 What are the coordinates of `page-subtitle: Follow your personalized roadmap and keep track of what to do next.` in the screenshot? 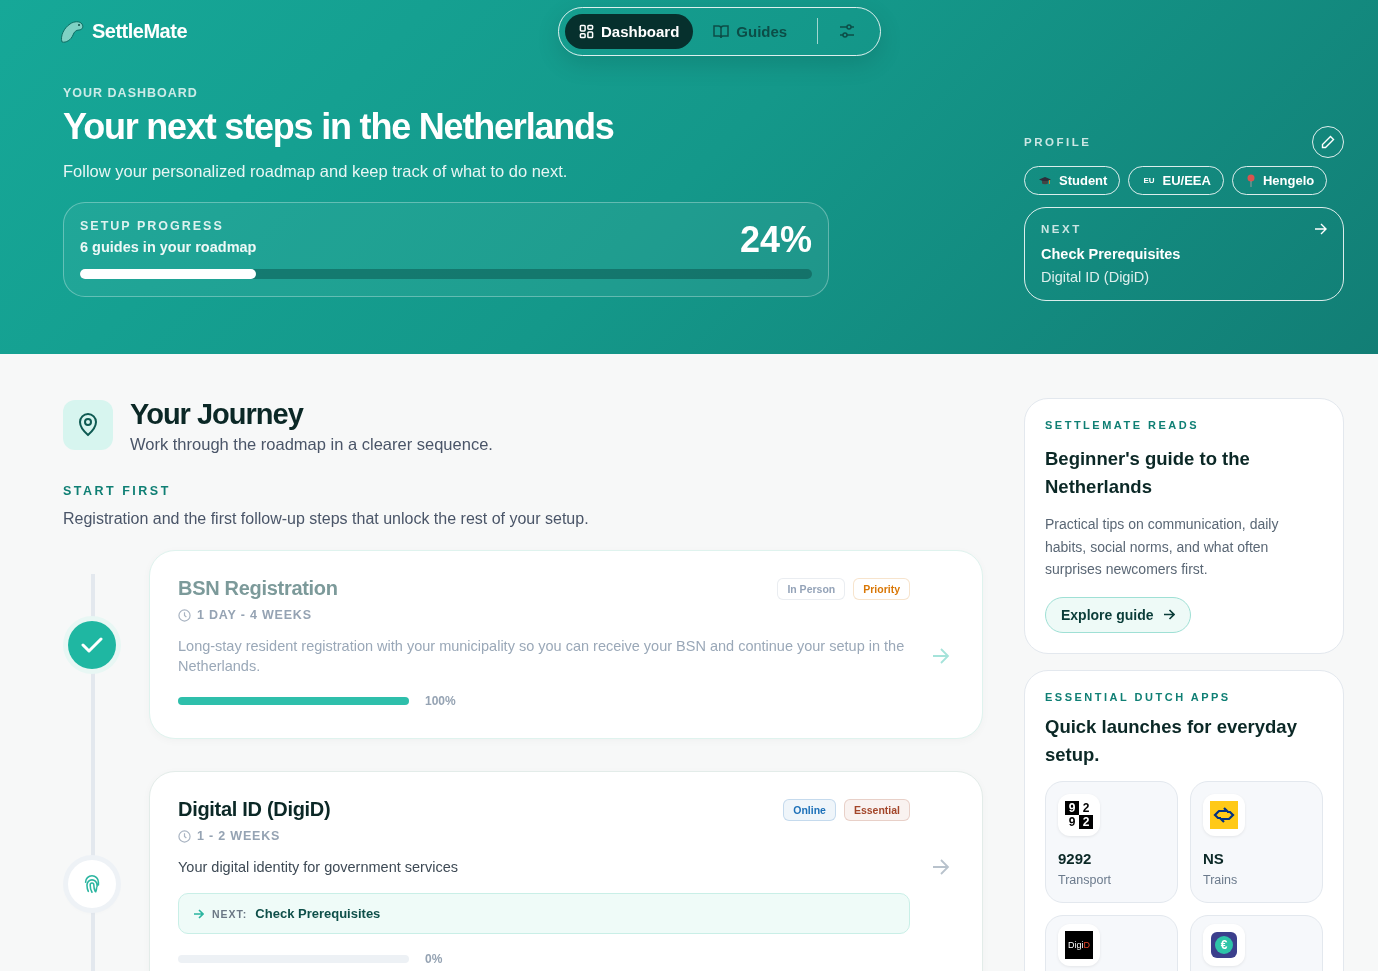 It's located at (316, 171).